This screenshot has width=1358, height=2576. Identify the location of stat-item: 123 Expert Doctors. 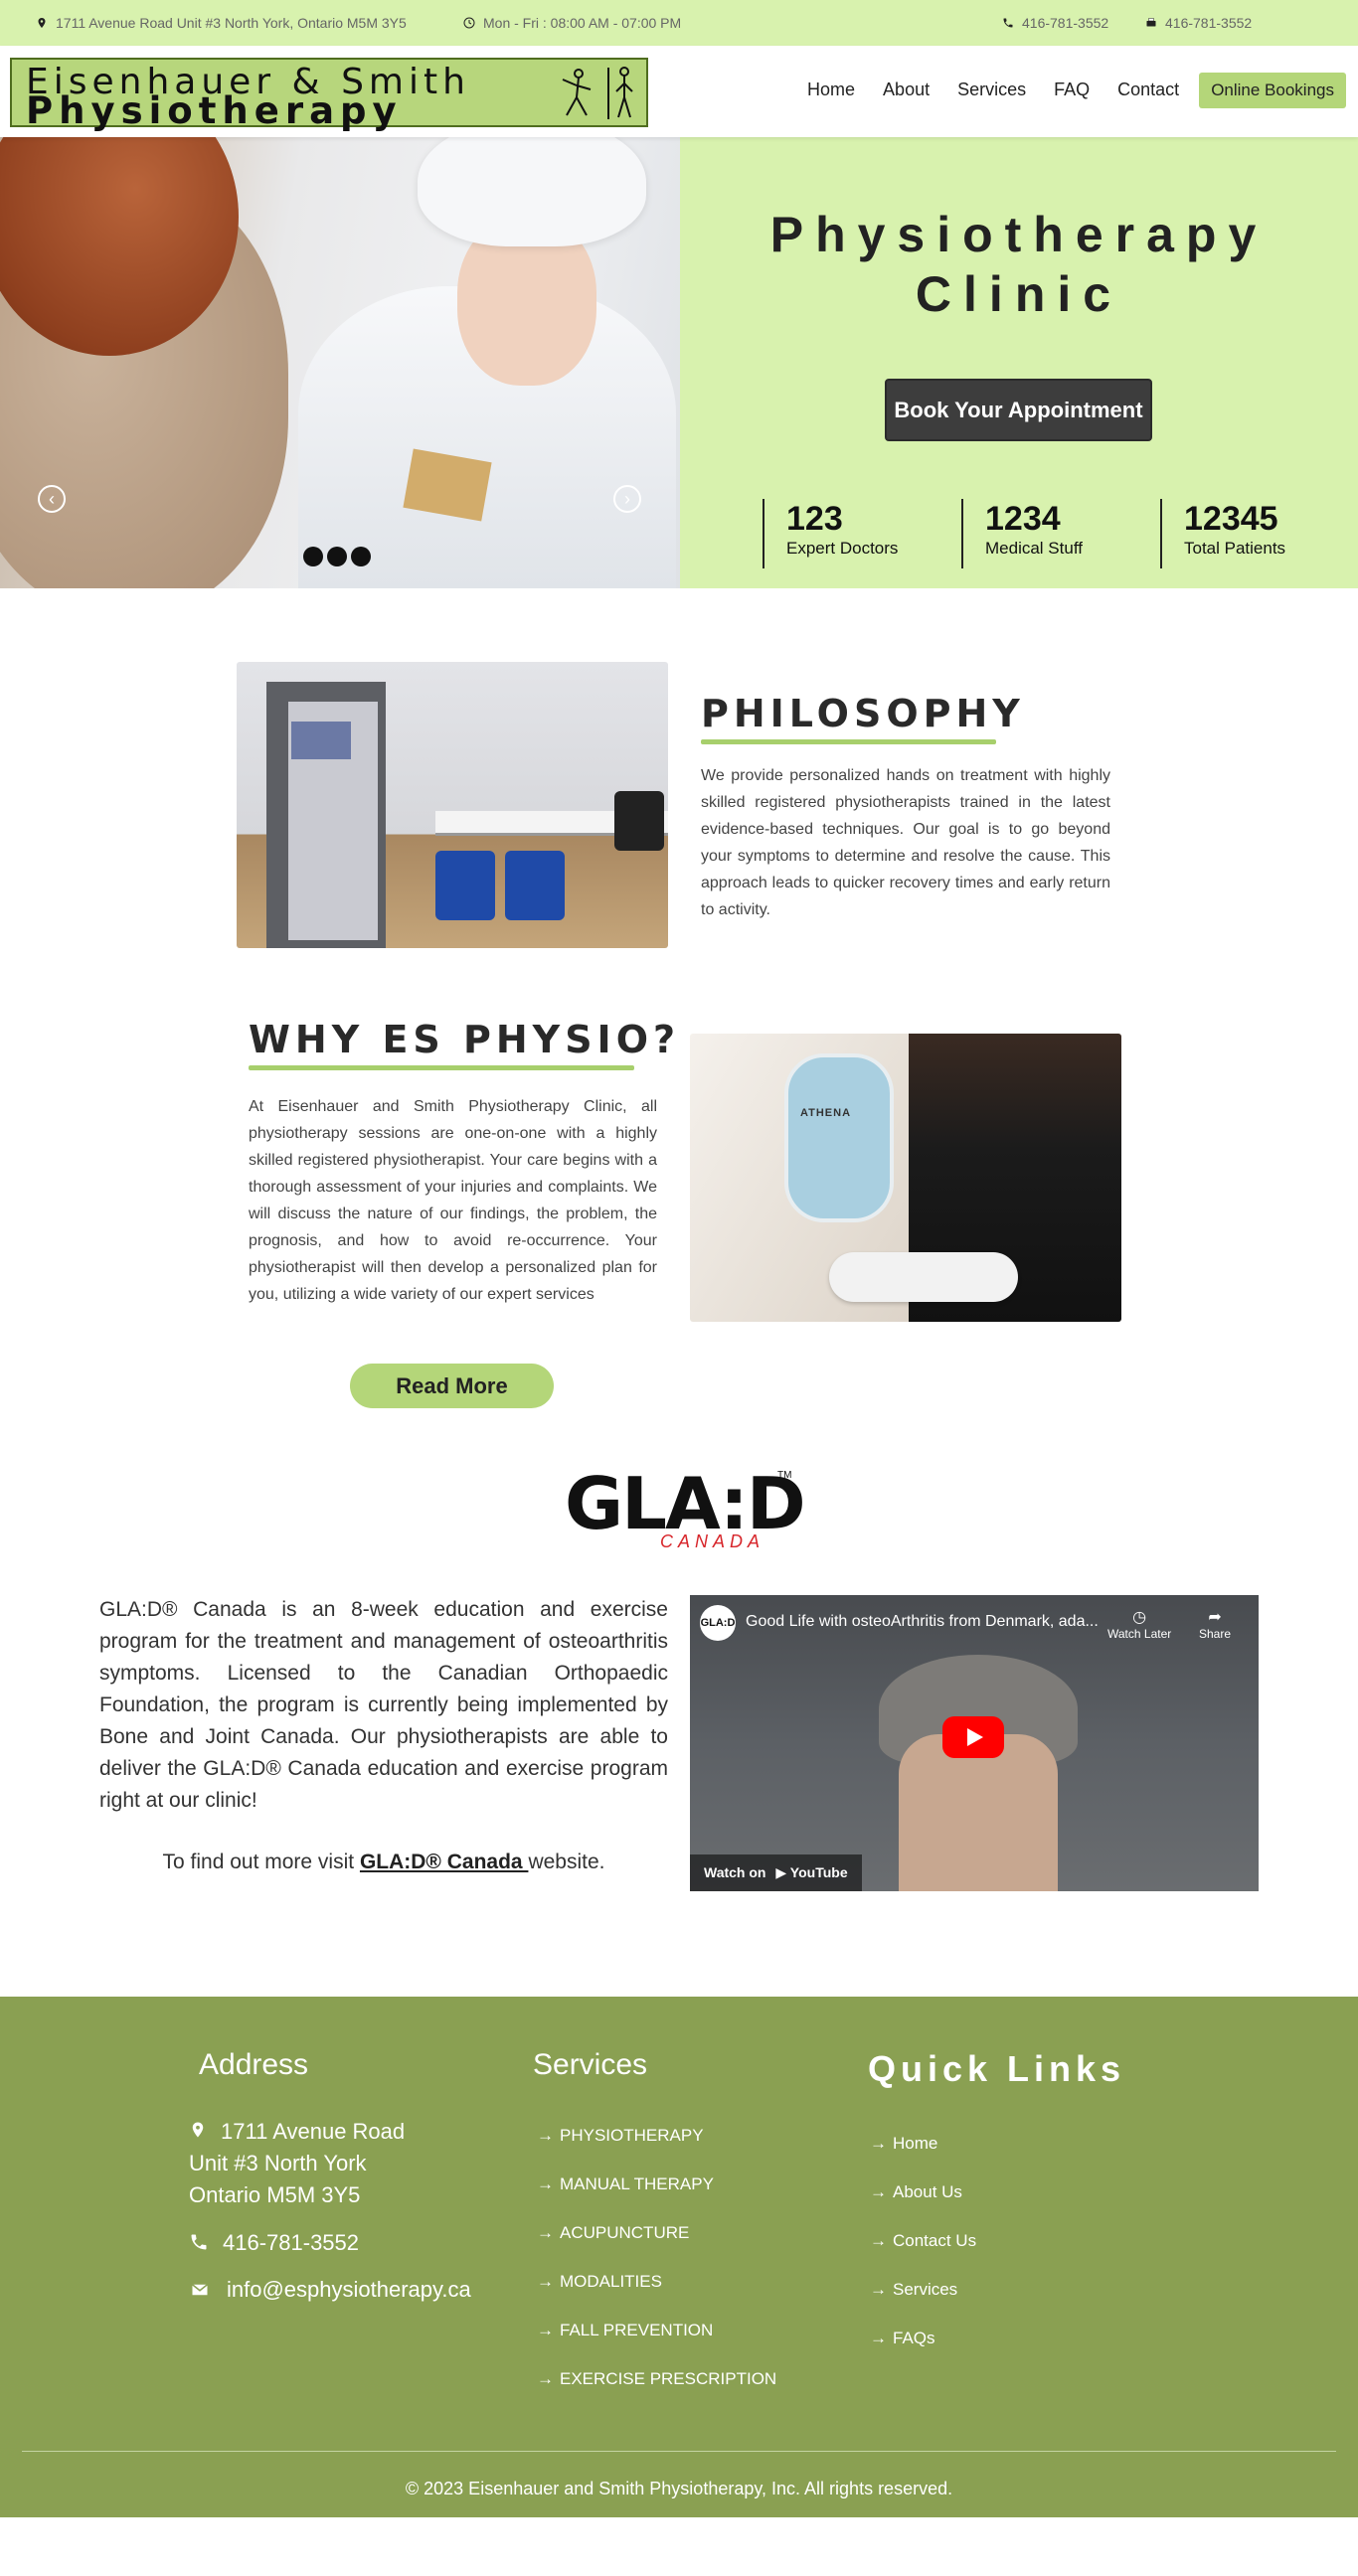
(862, 533).